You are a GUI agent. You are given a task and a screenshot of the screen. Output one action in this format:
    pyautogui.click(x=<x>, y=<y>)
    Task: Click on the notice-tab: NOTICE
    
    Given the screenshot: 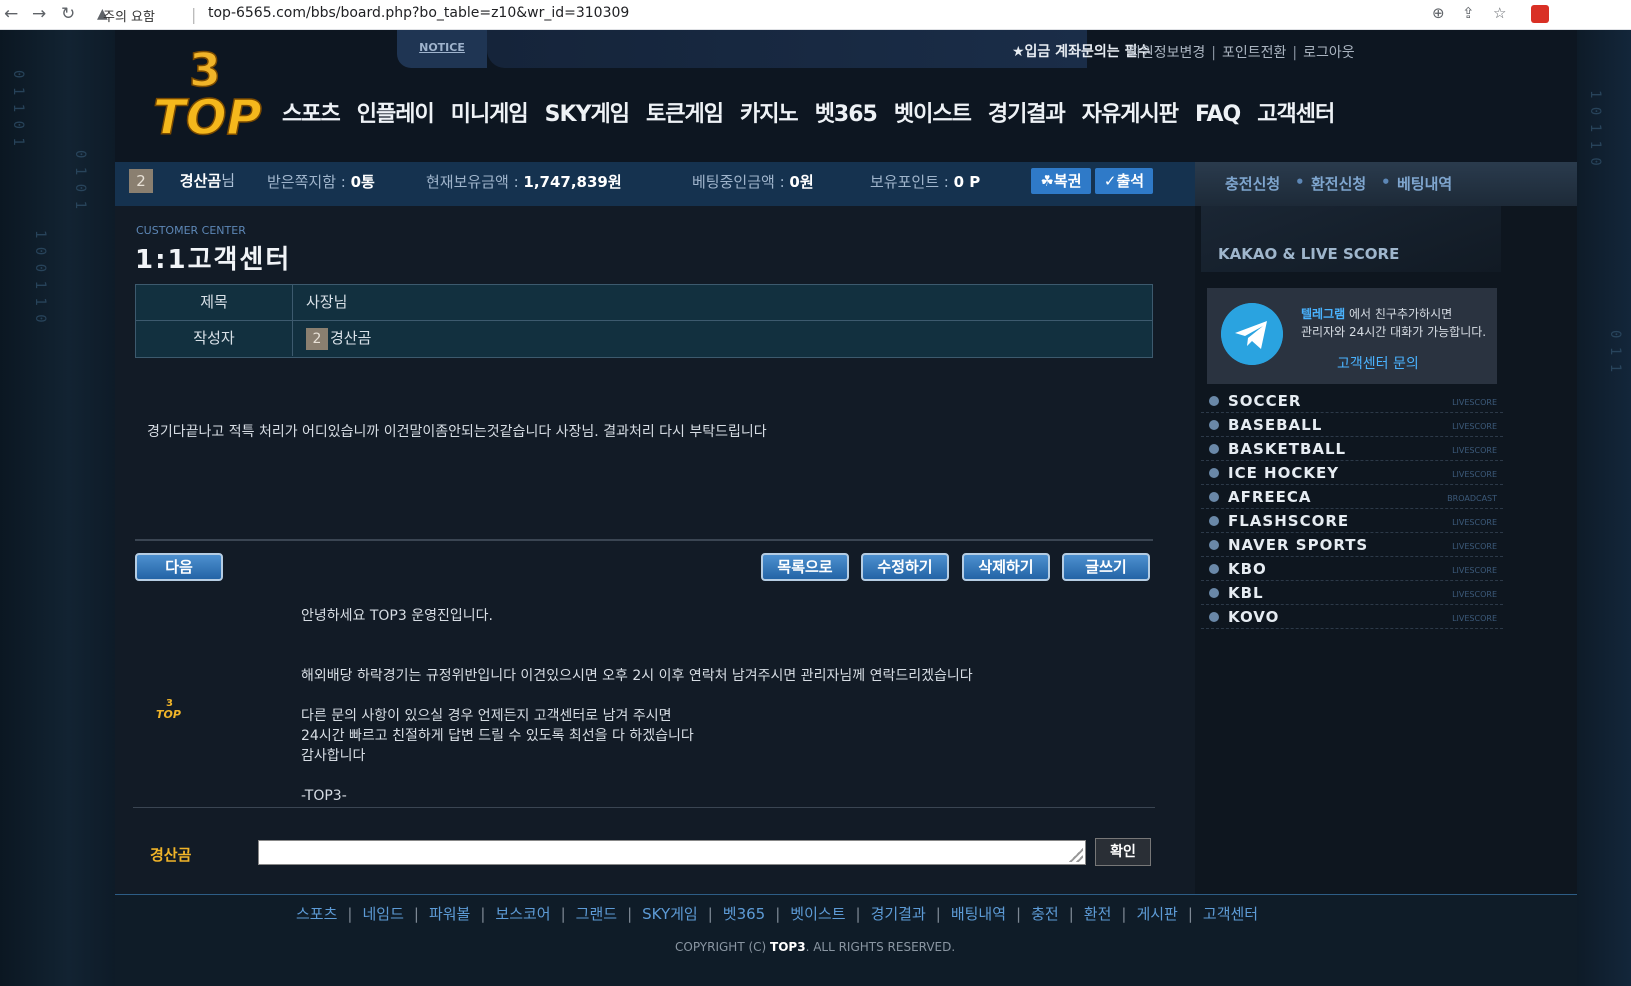 What is the action you would take?
    pyautogui.click(x=442, y=49)
    